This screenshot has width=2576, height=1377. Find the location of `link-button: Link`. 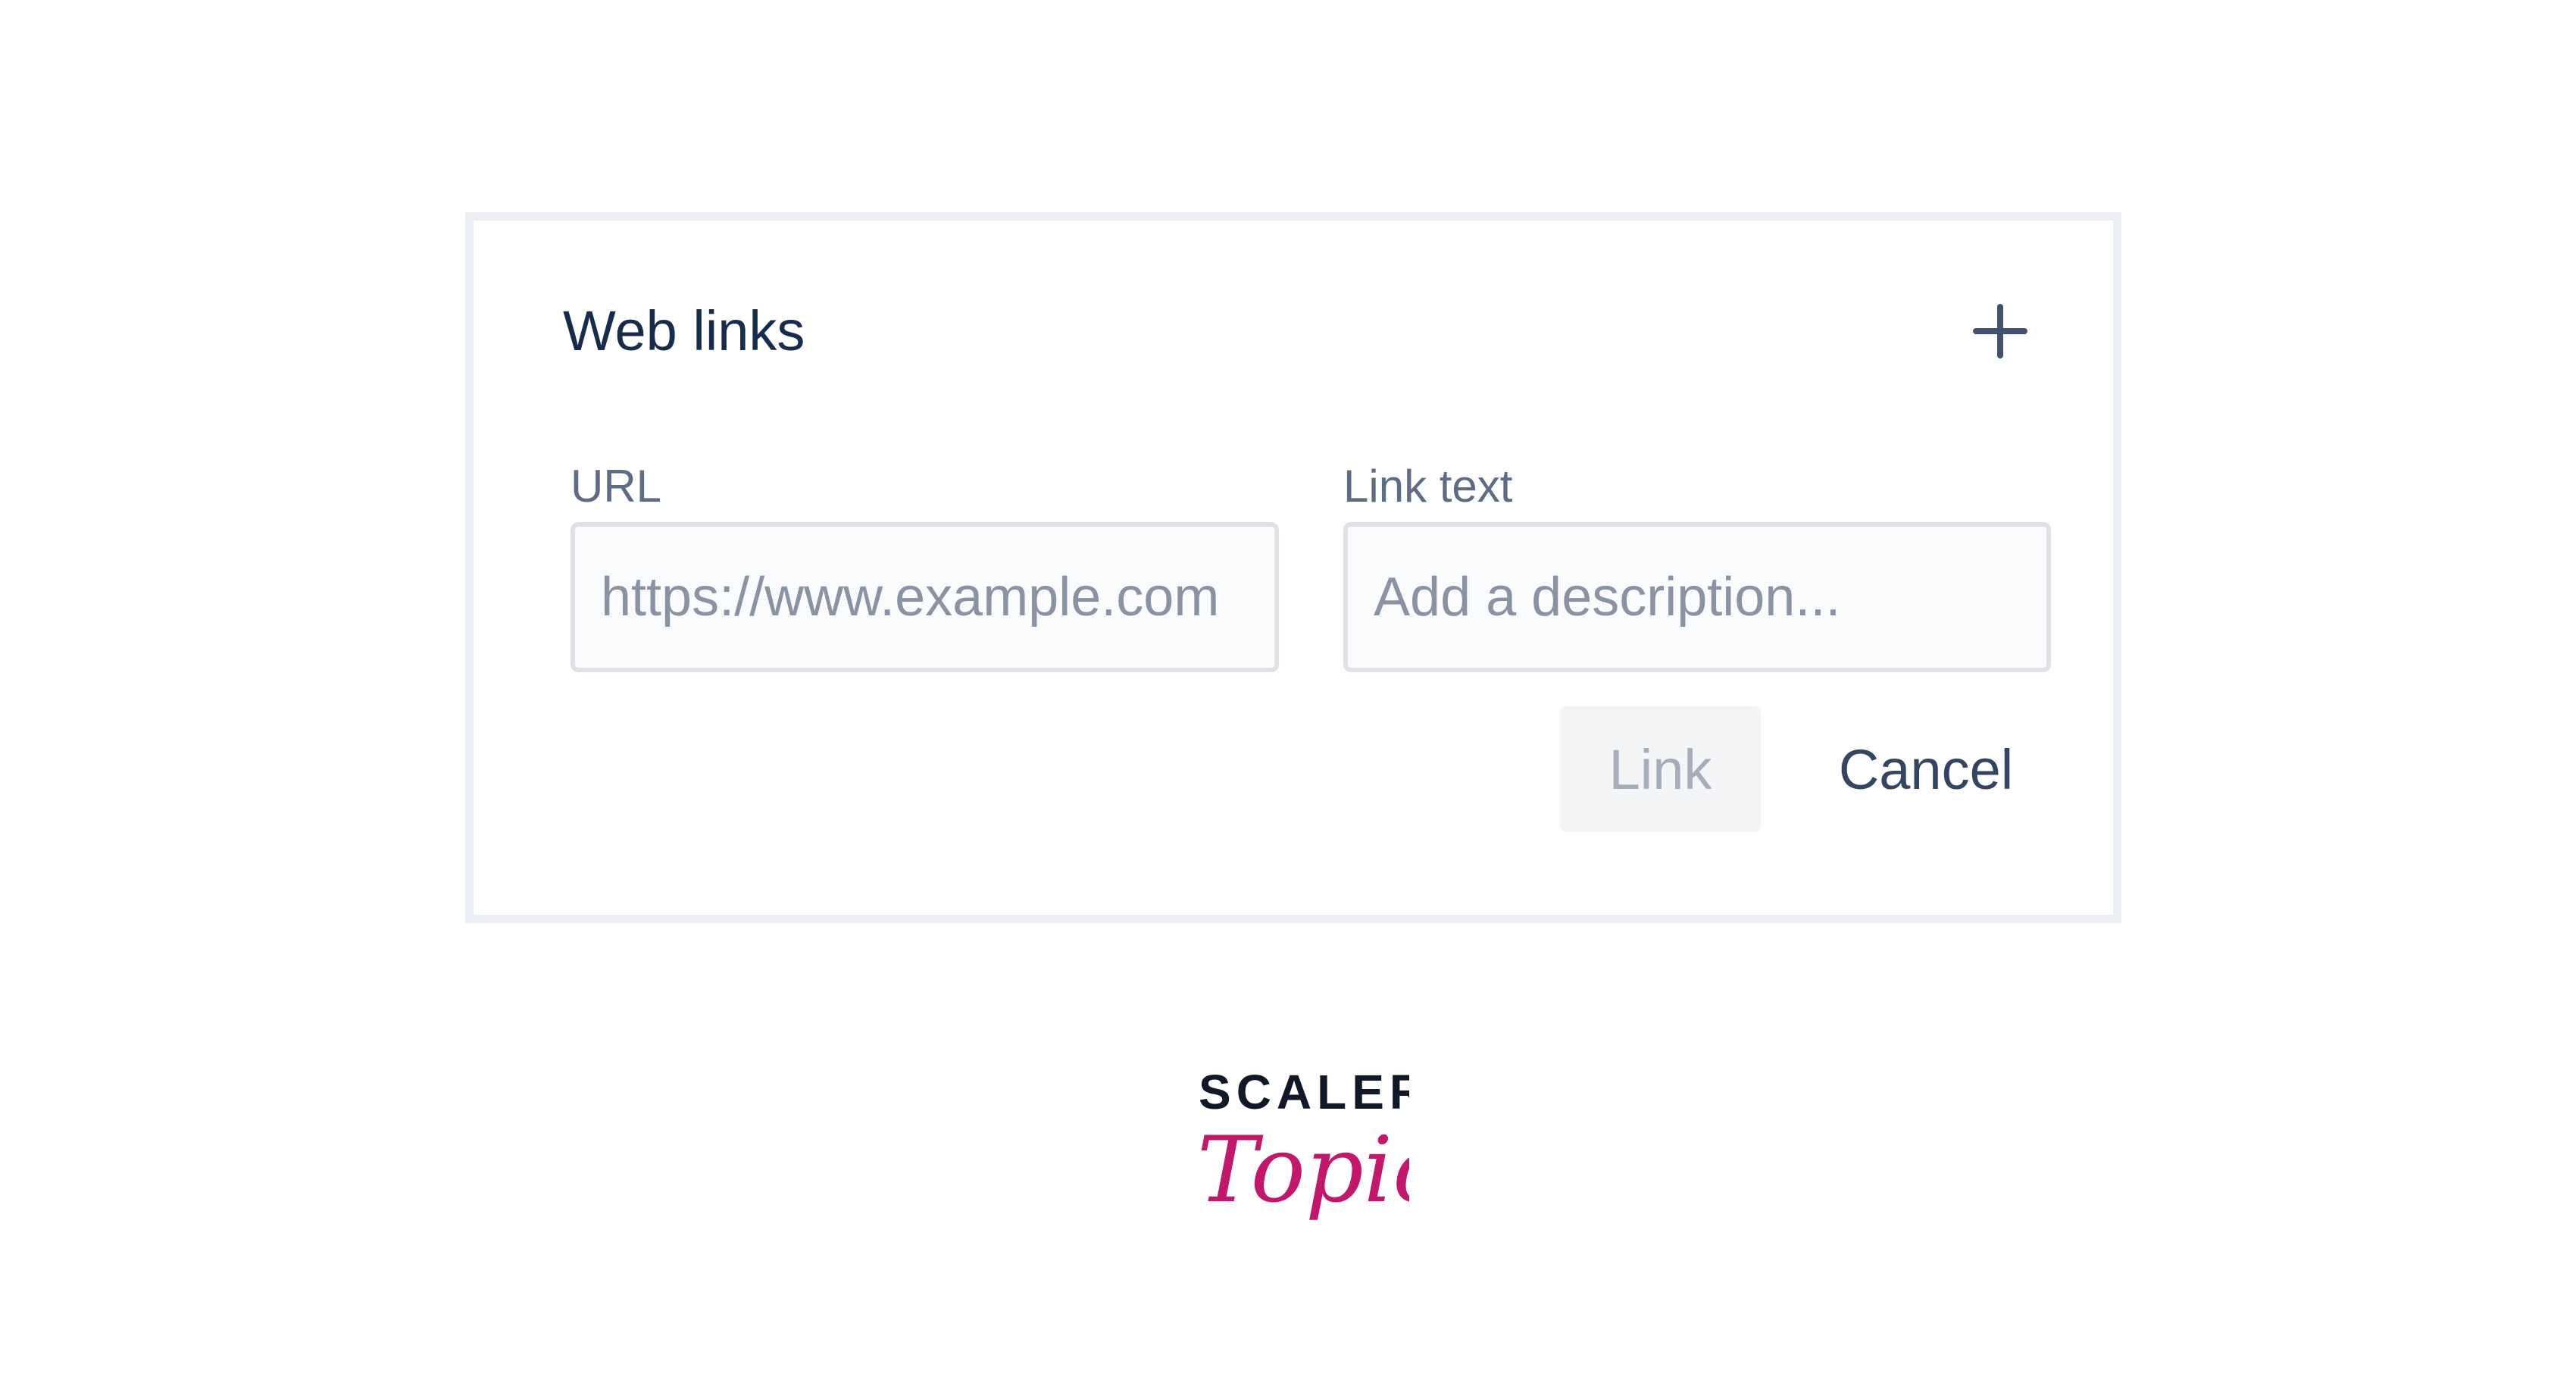

link-button: Link is located at coordinates (1660, 769).